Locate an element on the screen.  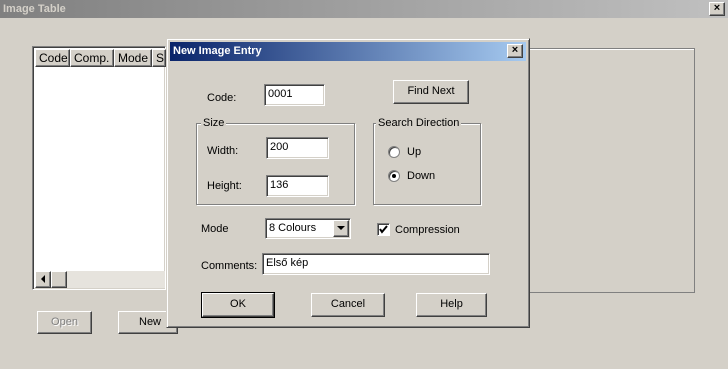
scroll-left-button is located at coordinates (43, 279).